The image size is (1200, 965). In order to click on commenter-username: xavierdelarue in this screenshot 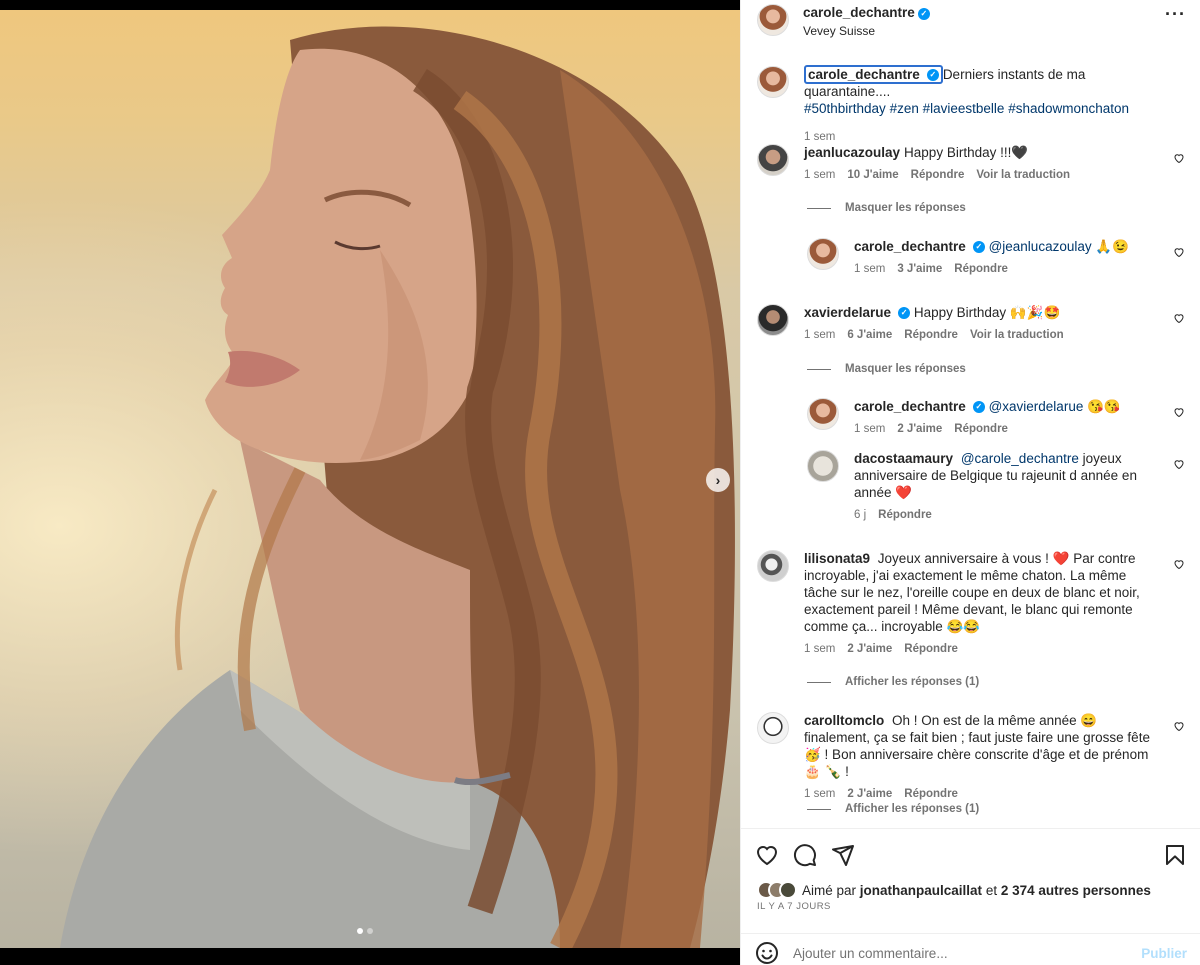, I will do `click(847, 312)`.